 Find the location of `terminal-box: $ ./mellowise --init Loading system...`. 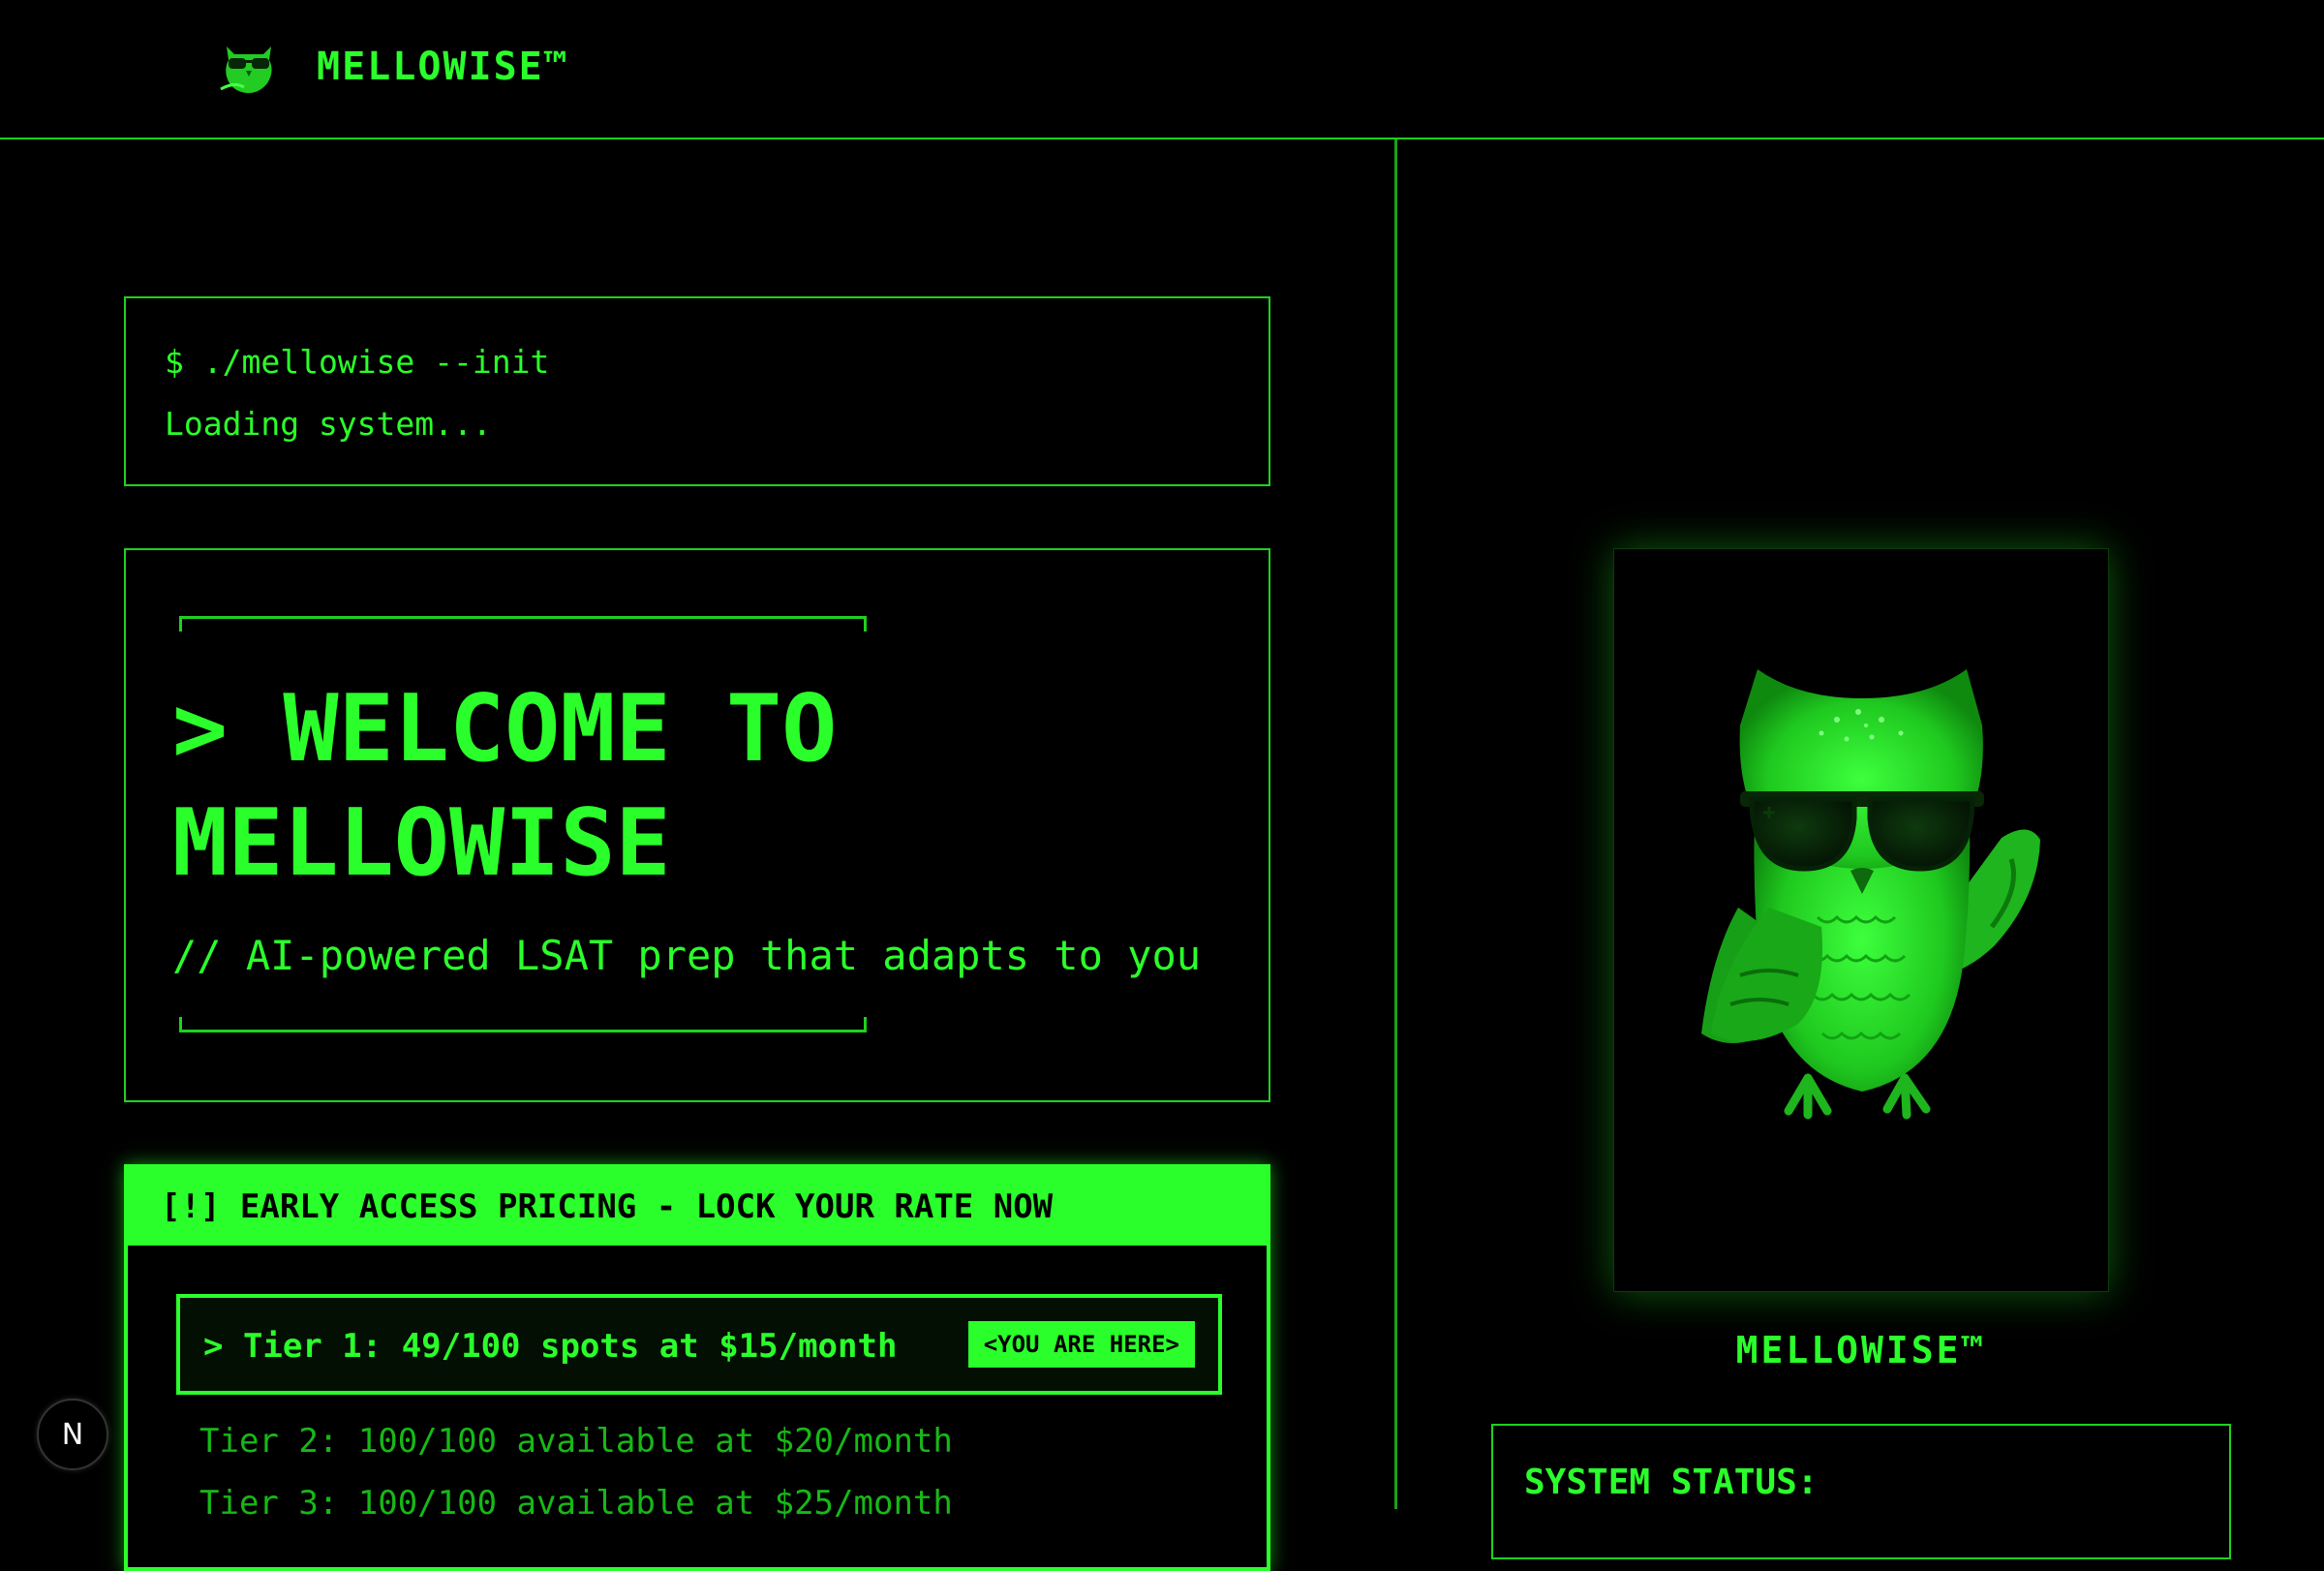

terminal-box: $ ./mellowise --init Loading system... is located at coordinates (697, 391).